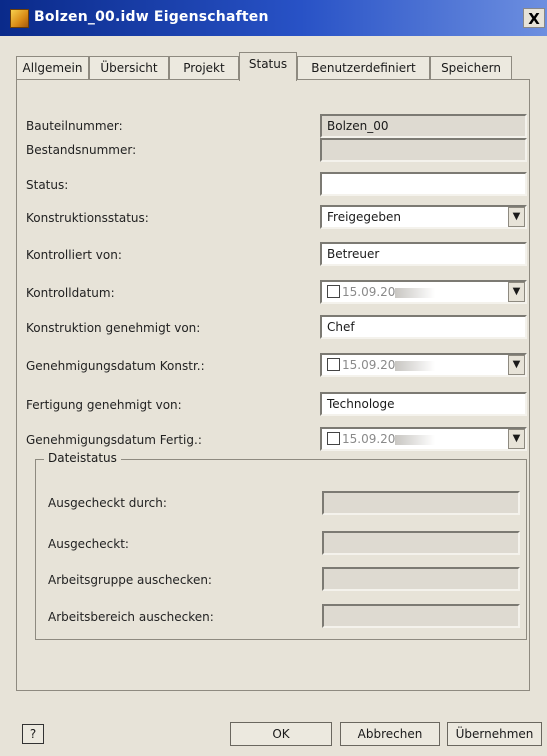  What do you see at coordinates (361, 404) in the screenshot?
I see `fertigung-genehmigt-value: Technologe` at bounding box center [361, 404].